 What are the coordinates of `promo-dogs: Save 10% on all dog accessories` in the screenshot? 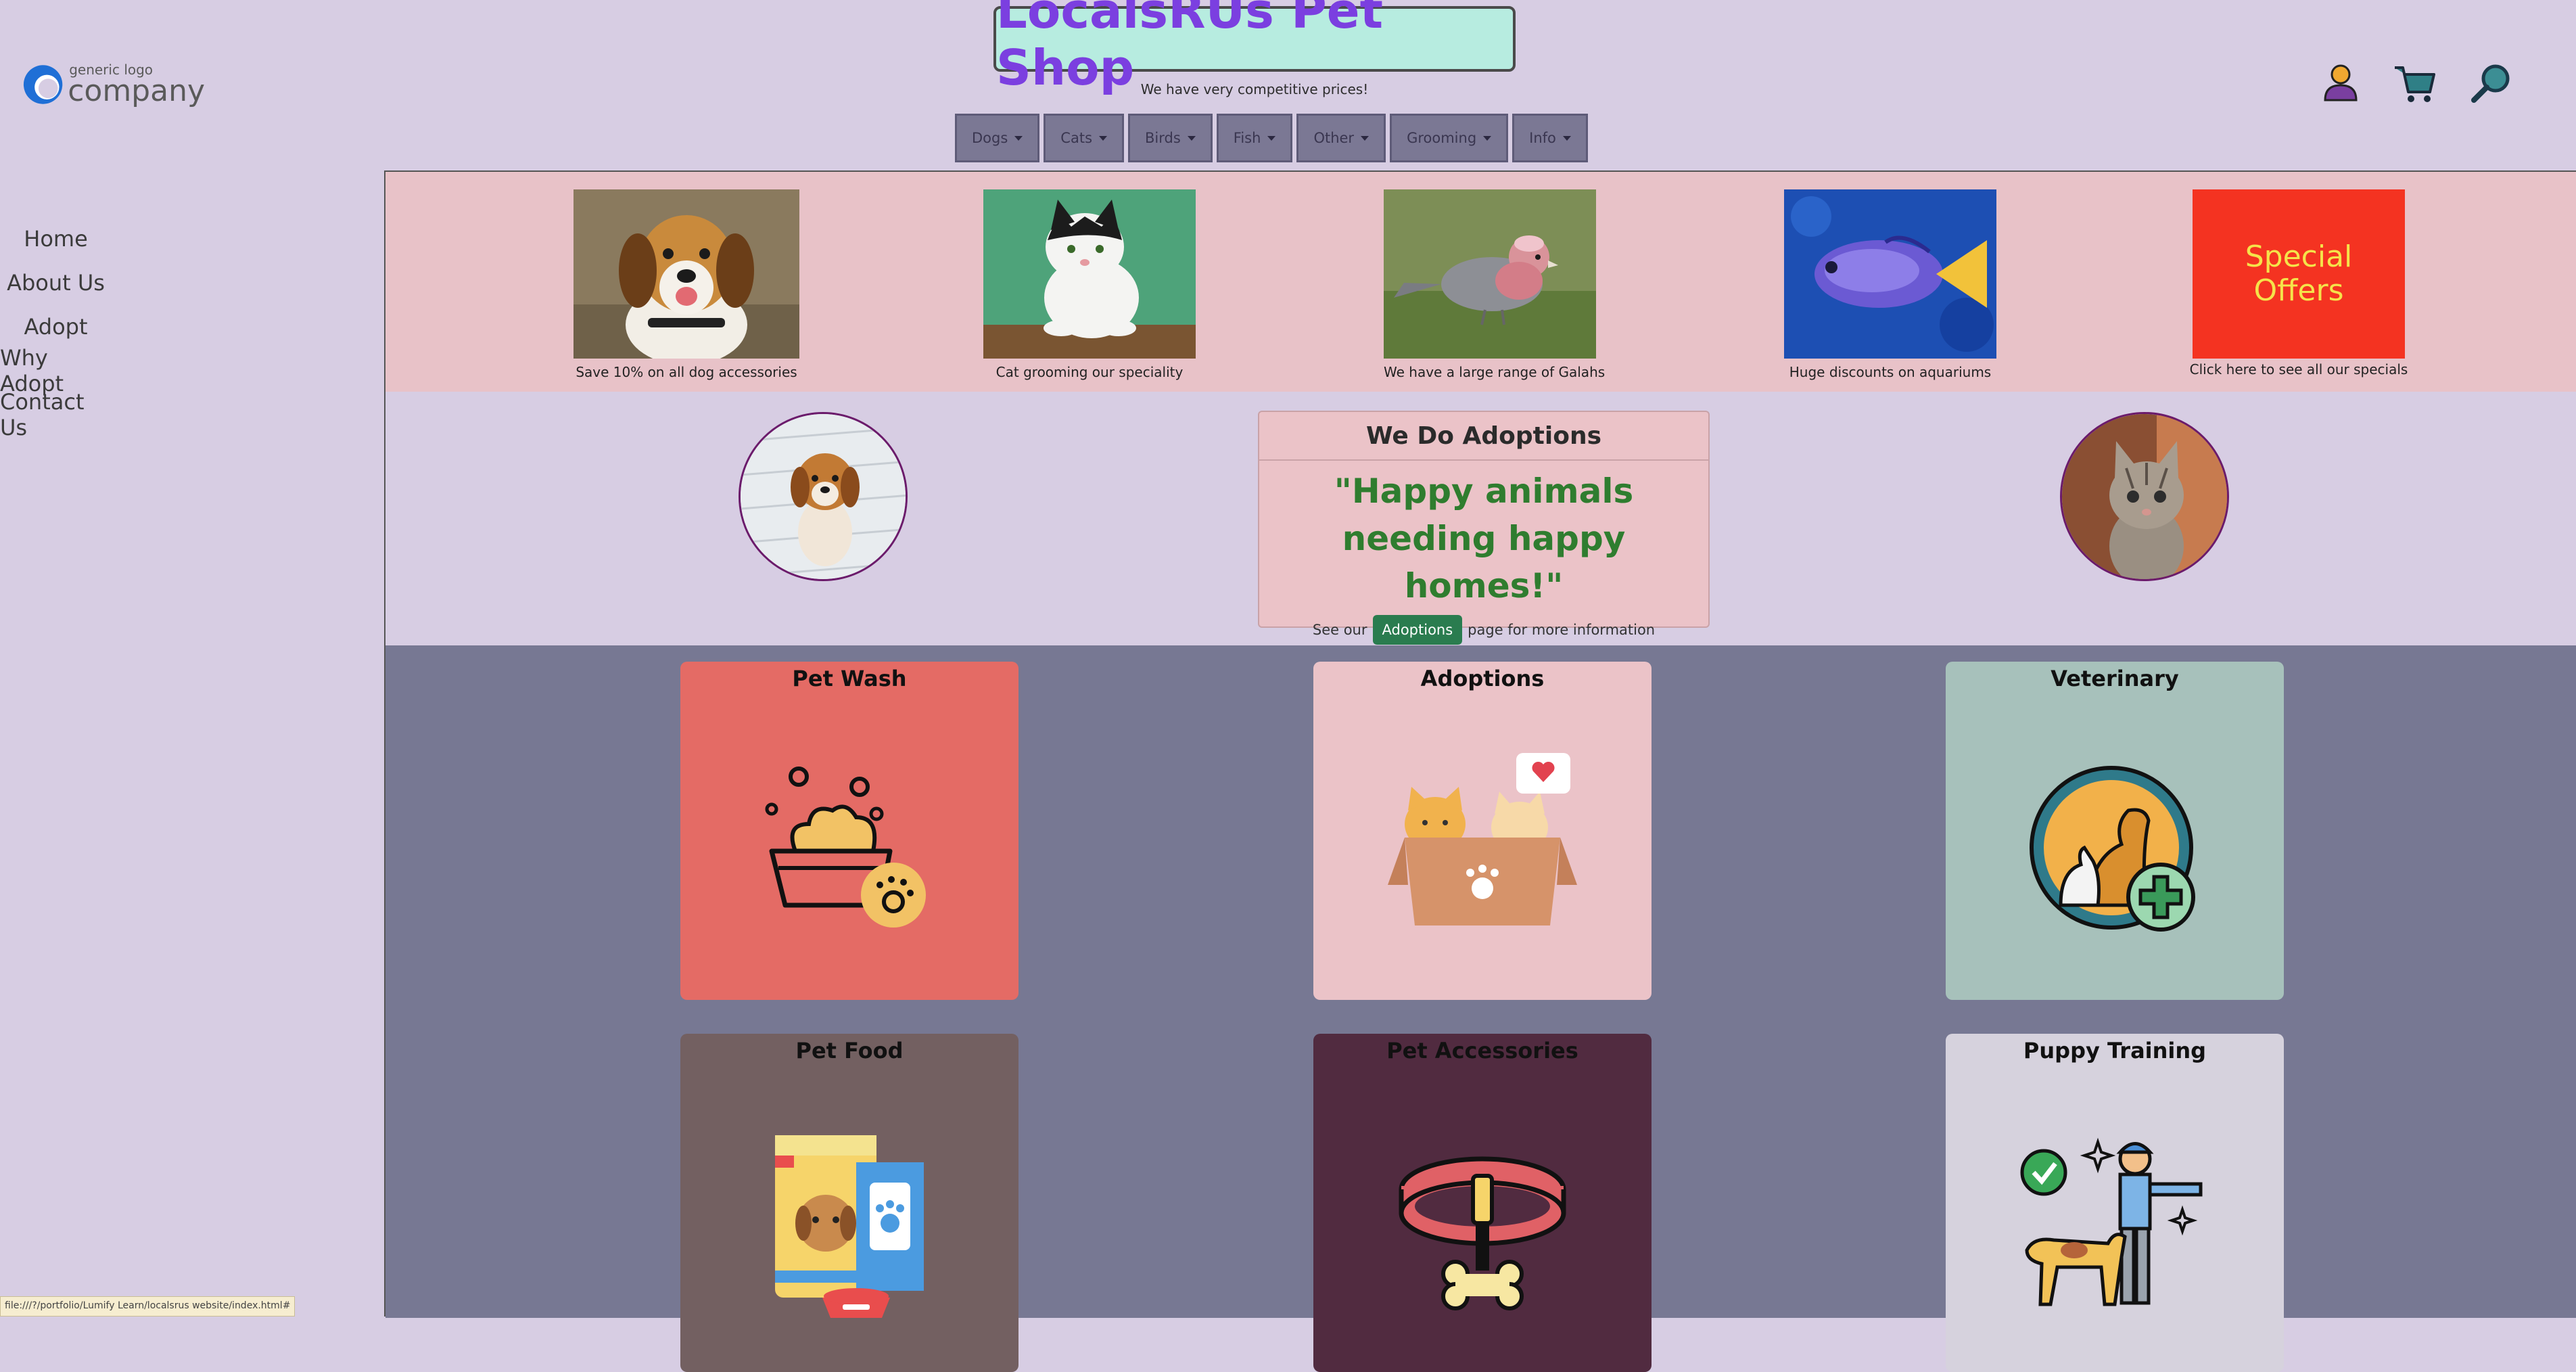 It's located at (686, 284).